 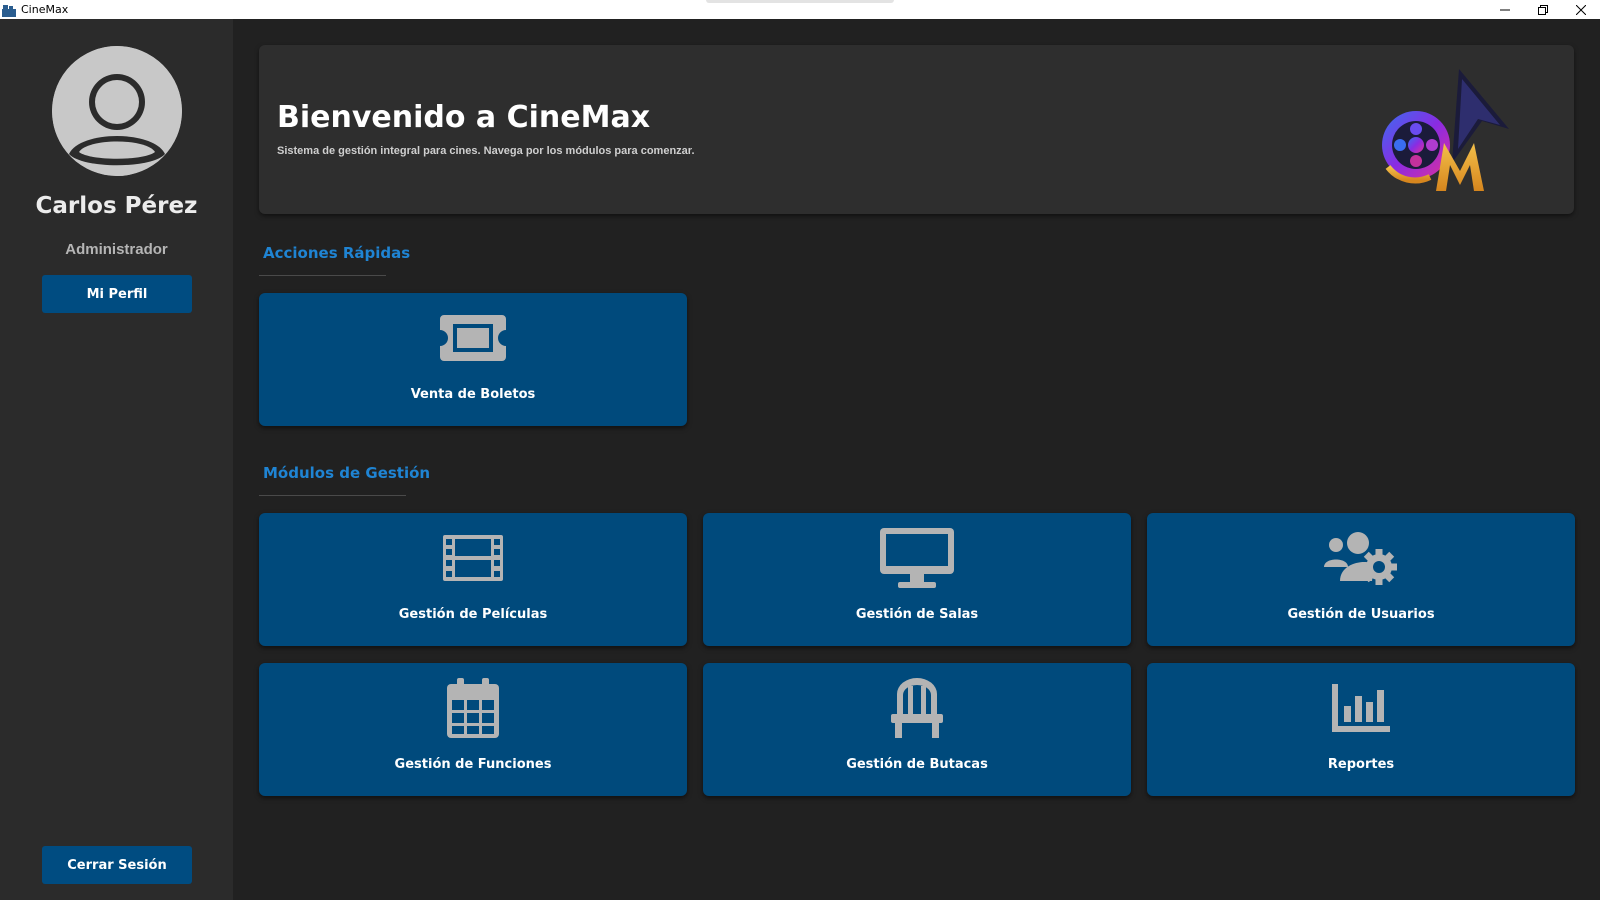 What do you see at coordinates (116, 206) in the screenshot?
I see `user-name: Carlos Pérez` at bounding box center [116, 206].